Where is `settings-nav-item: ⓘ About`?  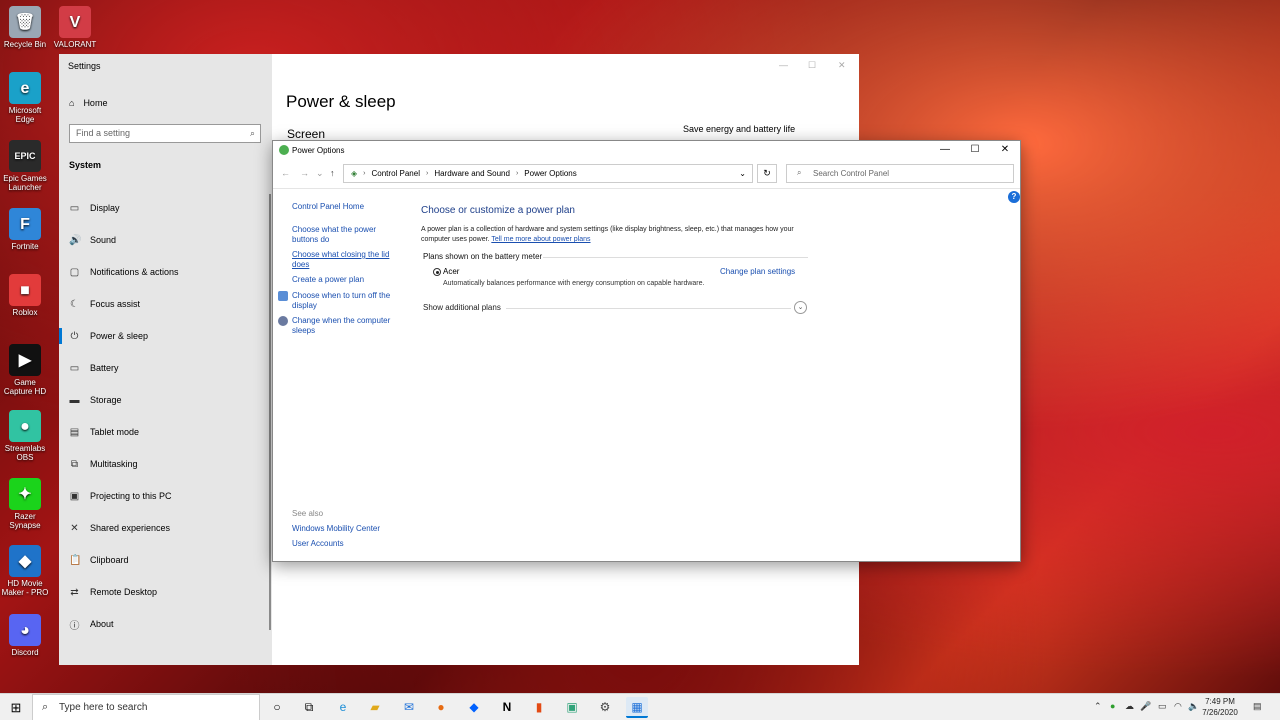 settings-nav-item: ⓘ About is located at coordinates (165, 624).